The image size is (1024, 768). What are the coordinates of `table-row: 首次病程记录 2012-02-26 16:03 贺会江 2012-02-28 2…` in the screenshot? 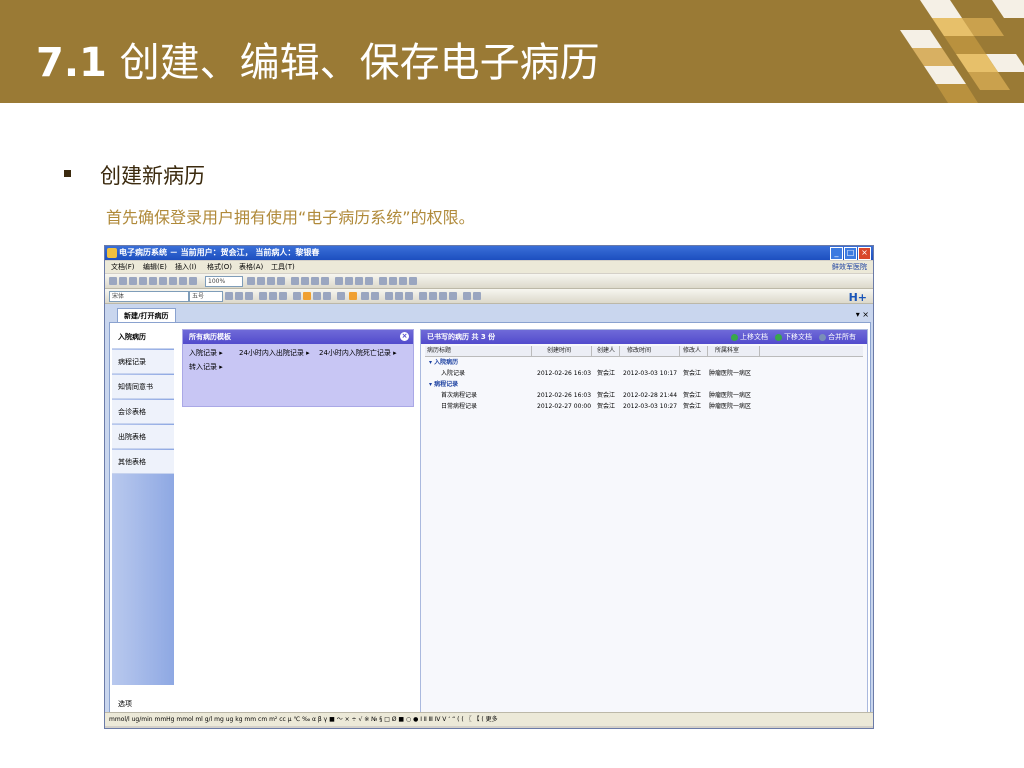 It's located at (644, 396).